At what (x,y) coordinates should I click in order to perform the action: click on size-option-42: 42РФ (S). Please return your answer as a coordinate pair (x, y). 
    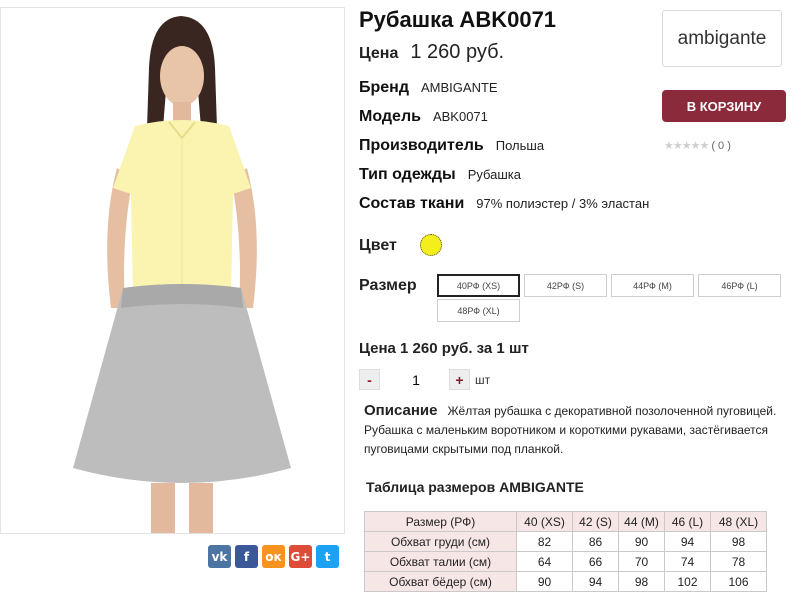
    Looking at the image, I should click on (565, 285).